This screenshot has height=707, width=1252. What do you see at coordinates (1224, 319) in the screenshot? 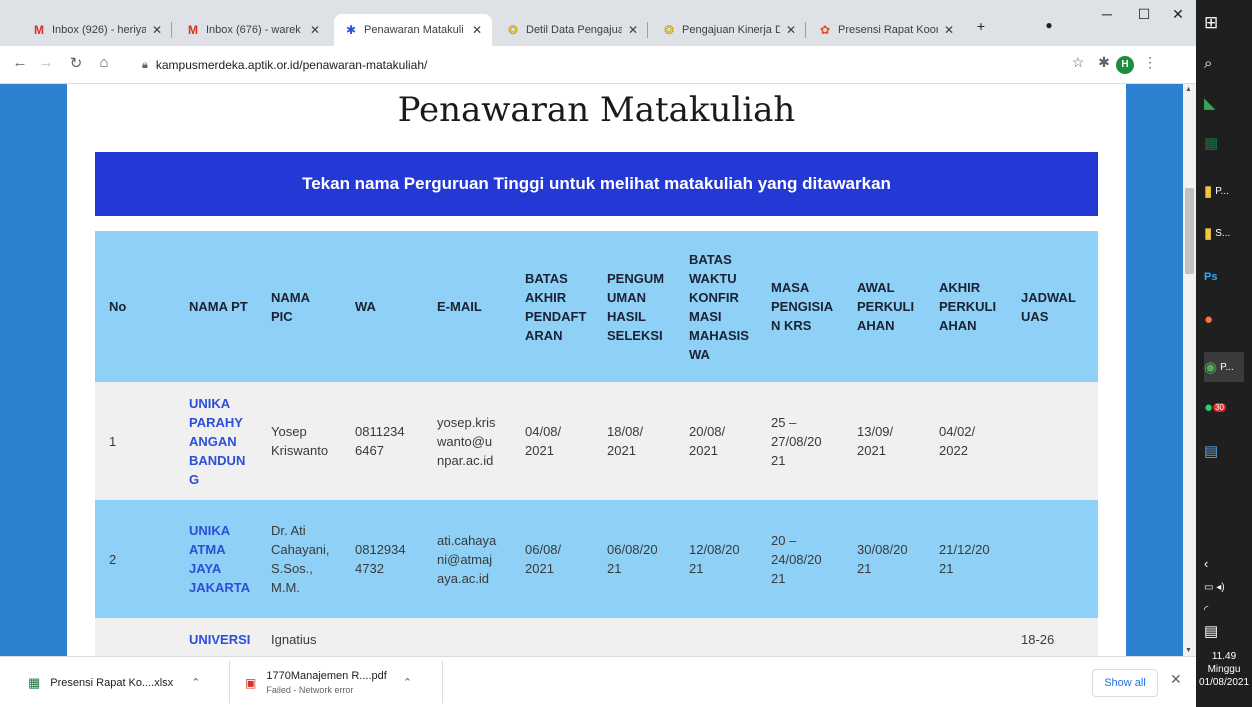
I see `firefox-icon: ●` at bounding box center [1224, 319].